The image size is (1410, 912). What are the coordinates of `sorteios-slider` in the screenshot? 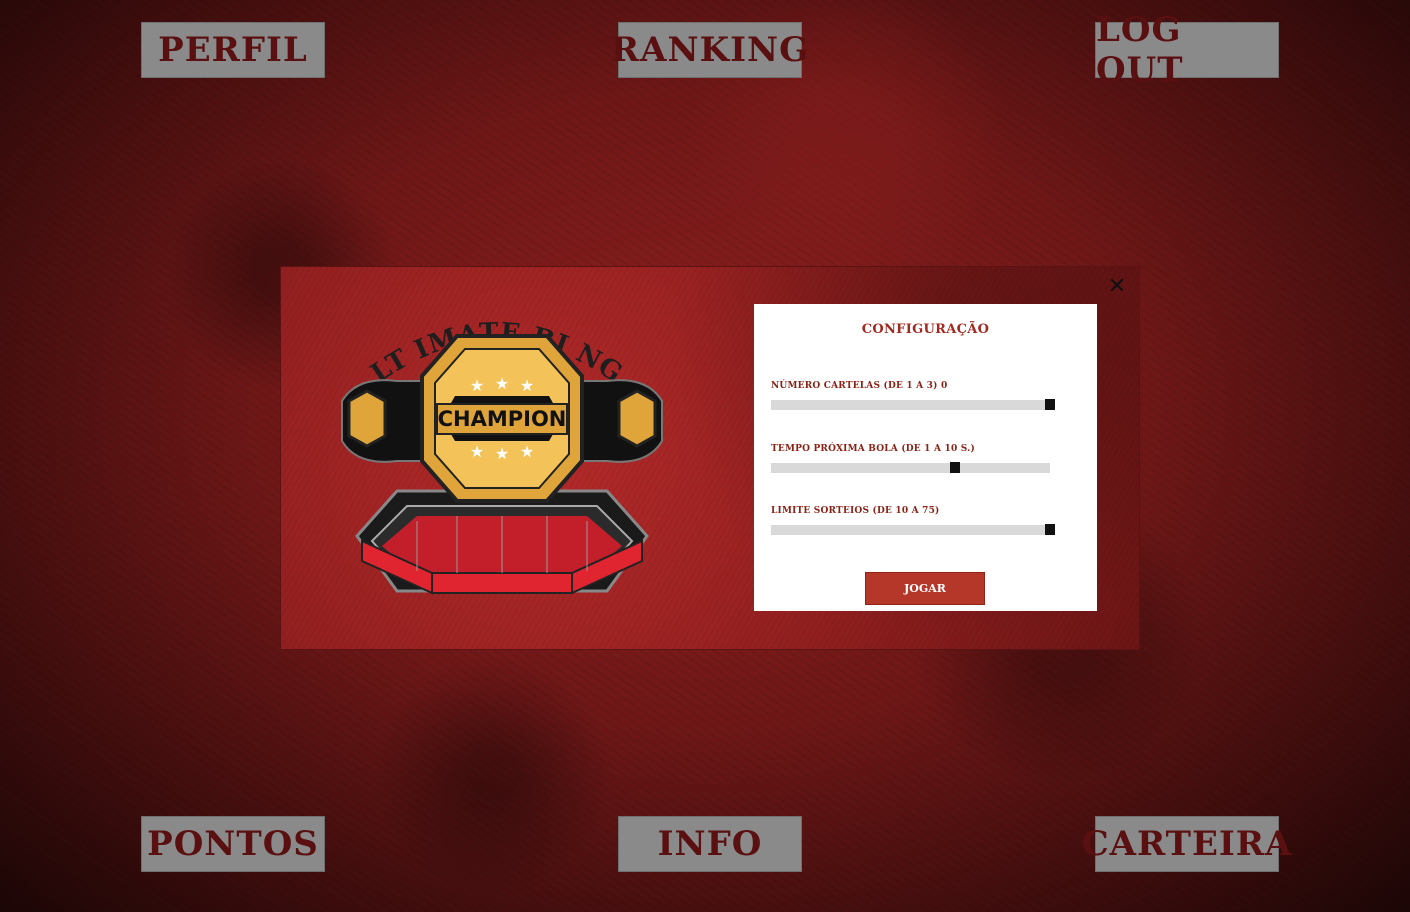 It's located at (913, 529).